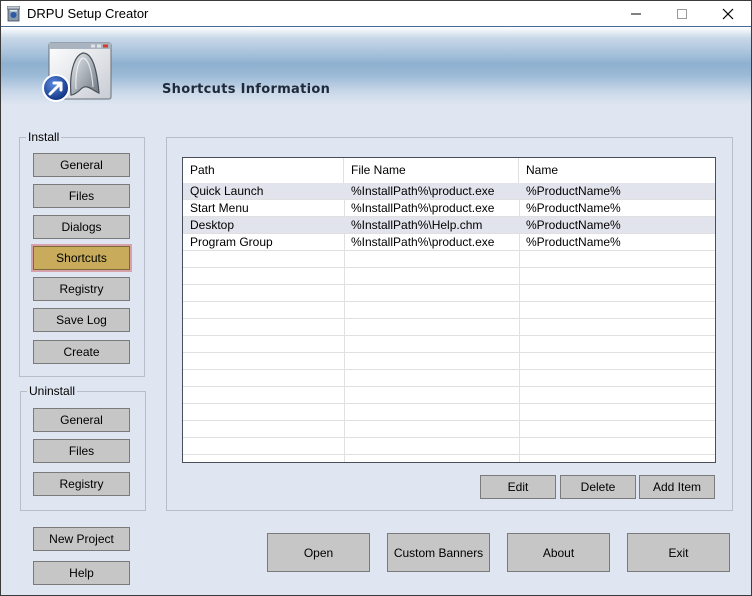 The height and width of the screenshot is (596, 752). Describe the element at coordinates (77, 72) in the screenshot. I see `shortcut-window-icon` at that location.